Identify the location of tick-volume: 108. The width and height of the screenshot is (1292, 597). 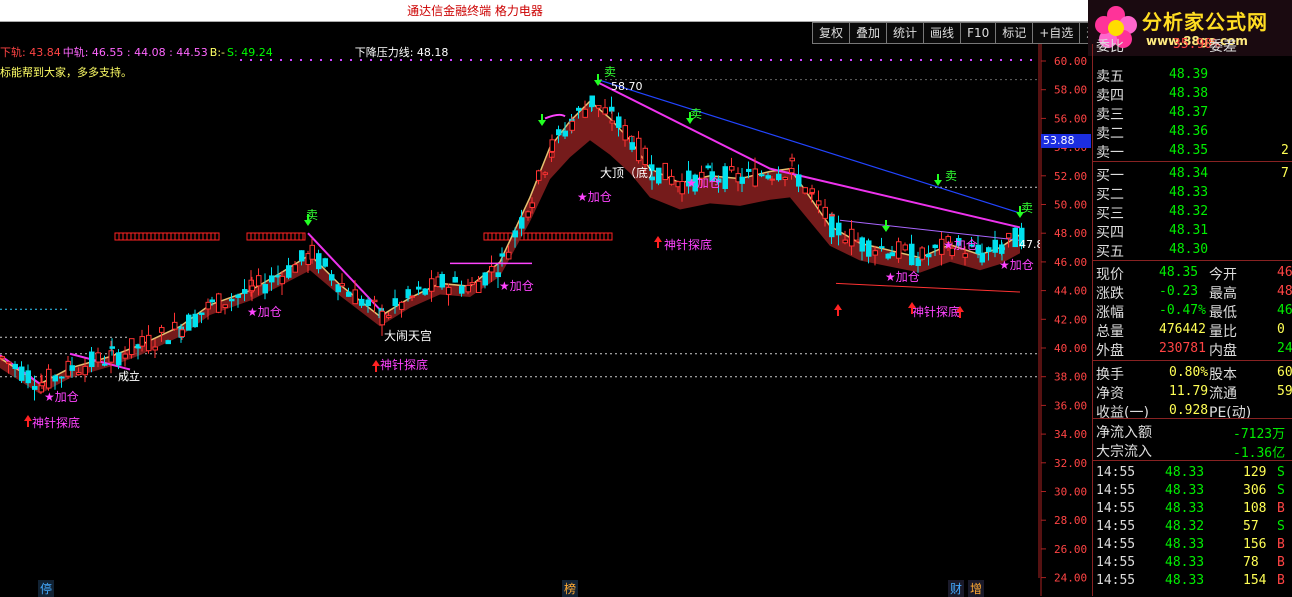
(1255, 508).